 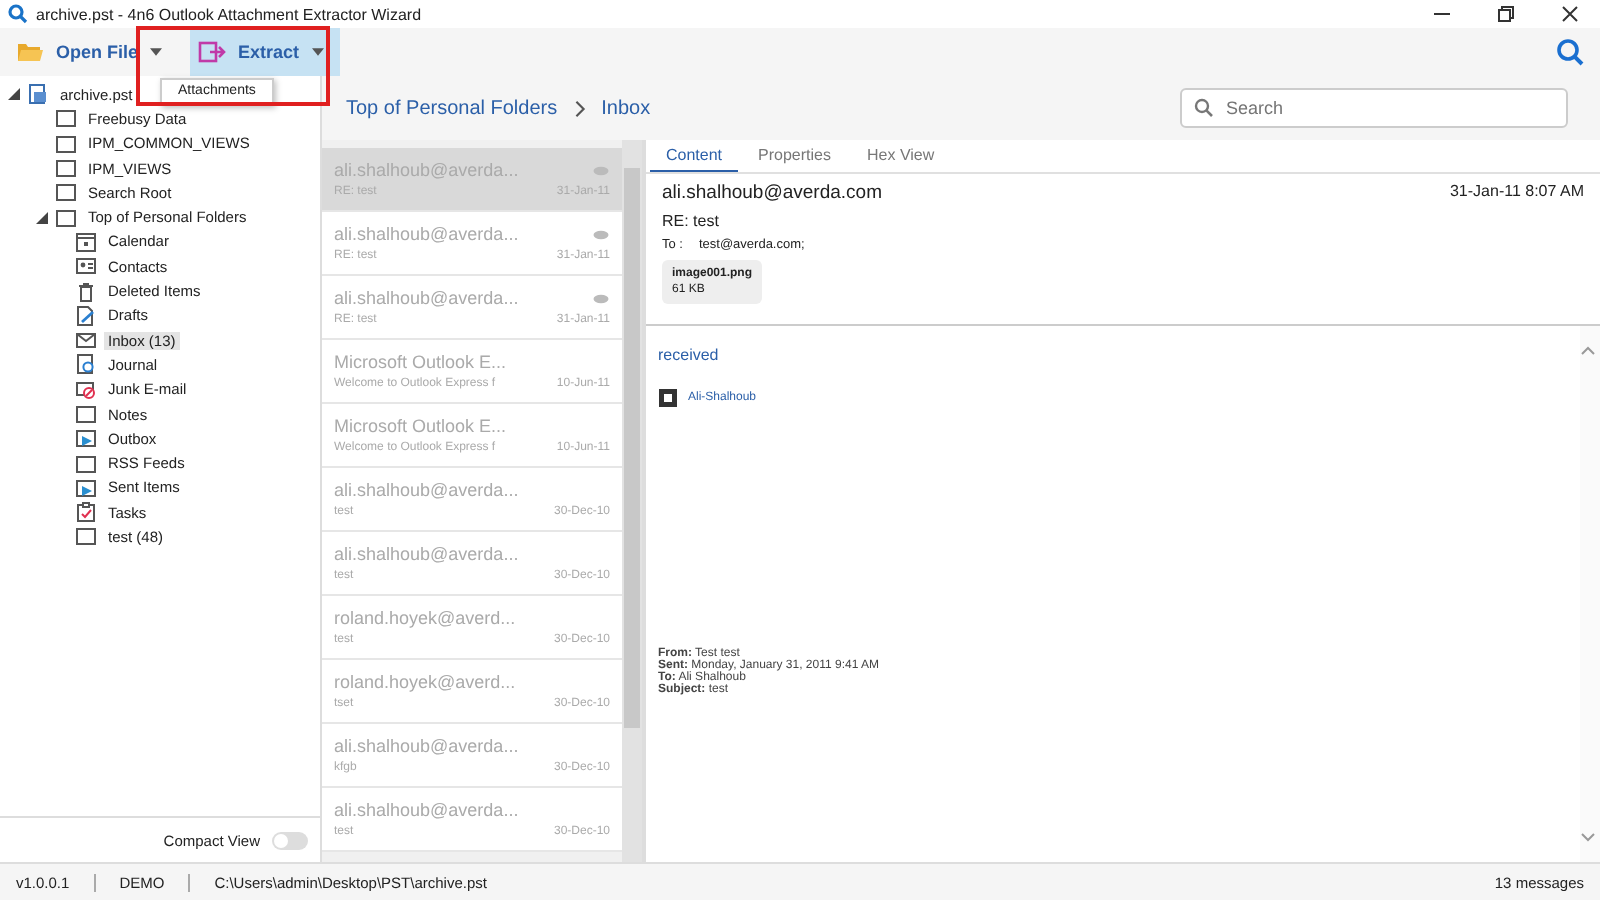 I want to click on calendar-icon, so click(x=86, y=241).